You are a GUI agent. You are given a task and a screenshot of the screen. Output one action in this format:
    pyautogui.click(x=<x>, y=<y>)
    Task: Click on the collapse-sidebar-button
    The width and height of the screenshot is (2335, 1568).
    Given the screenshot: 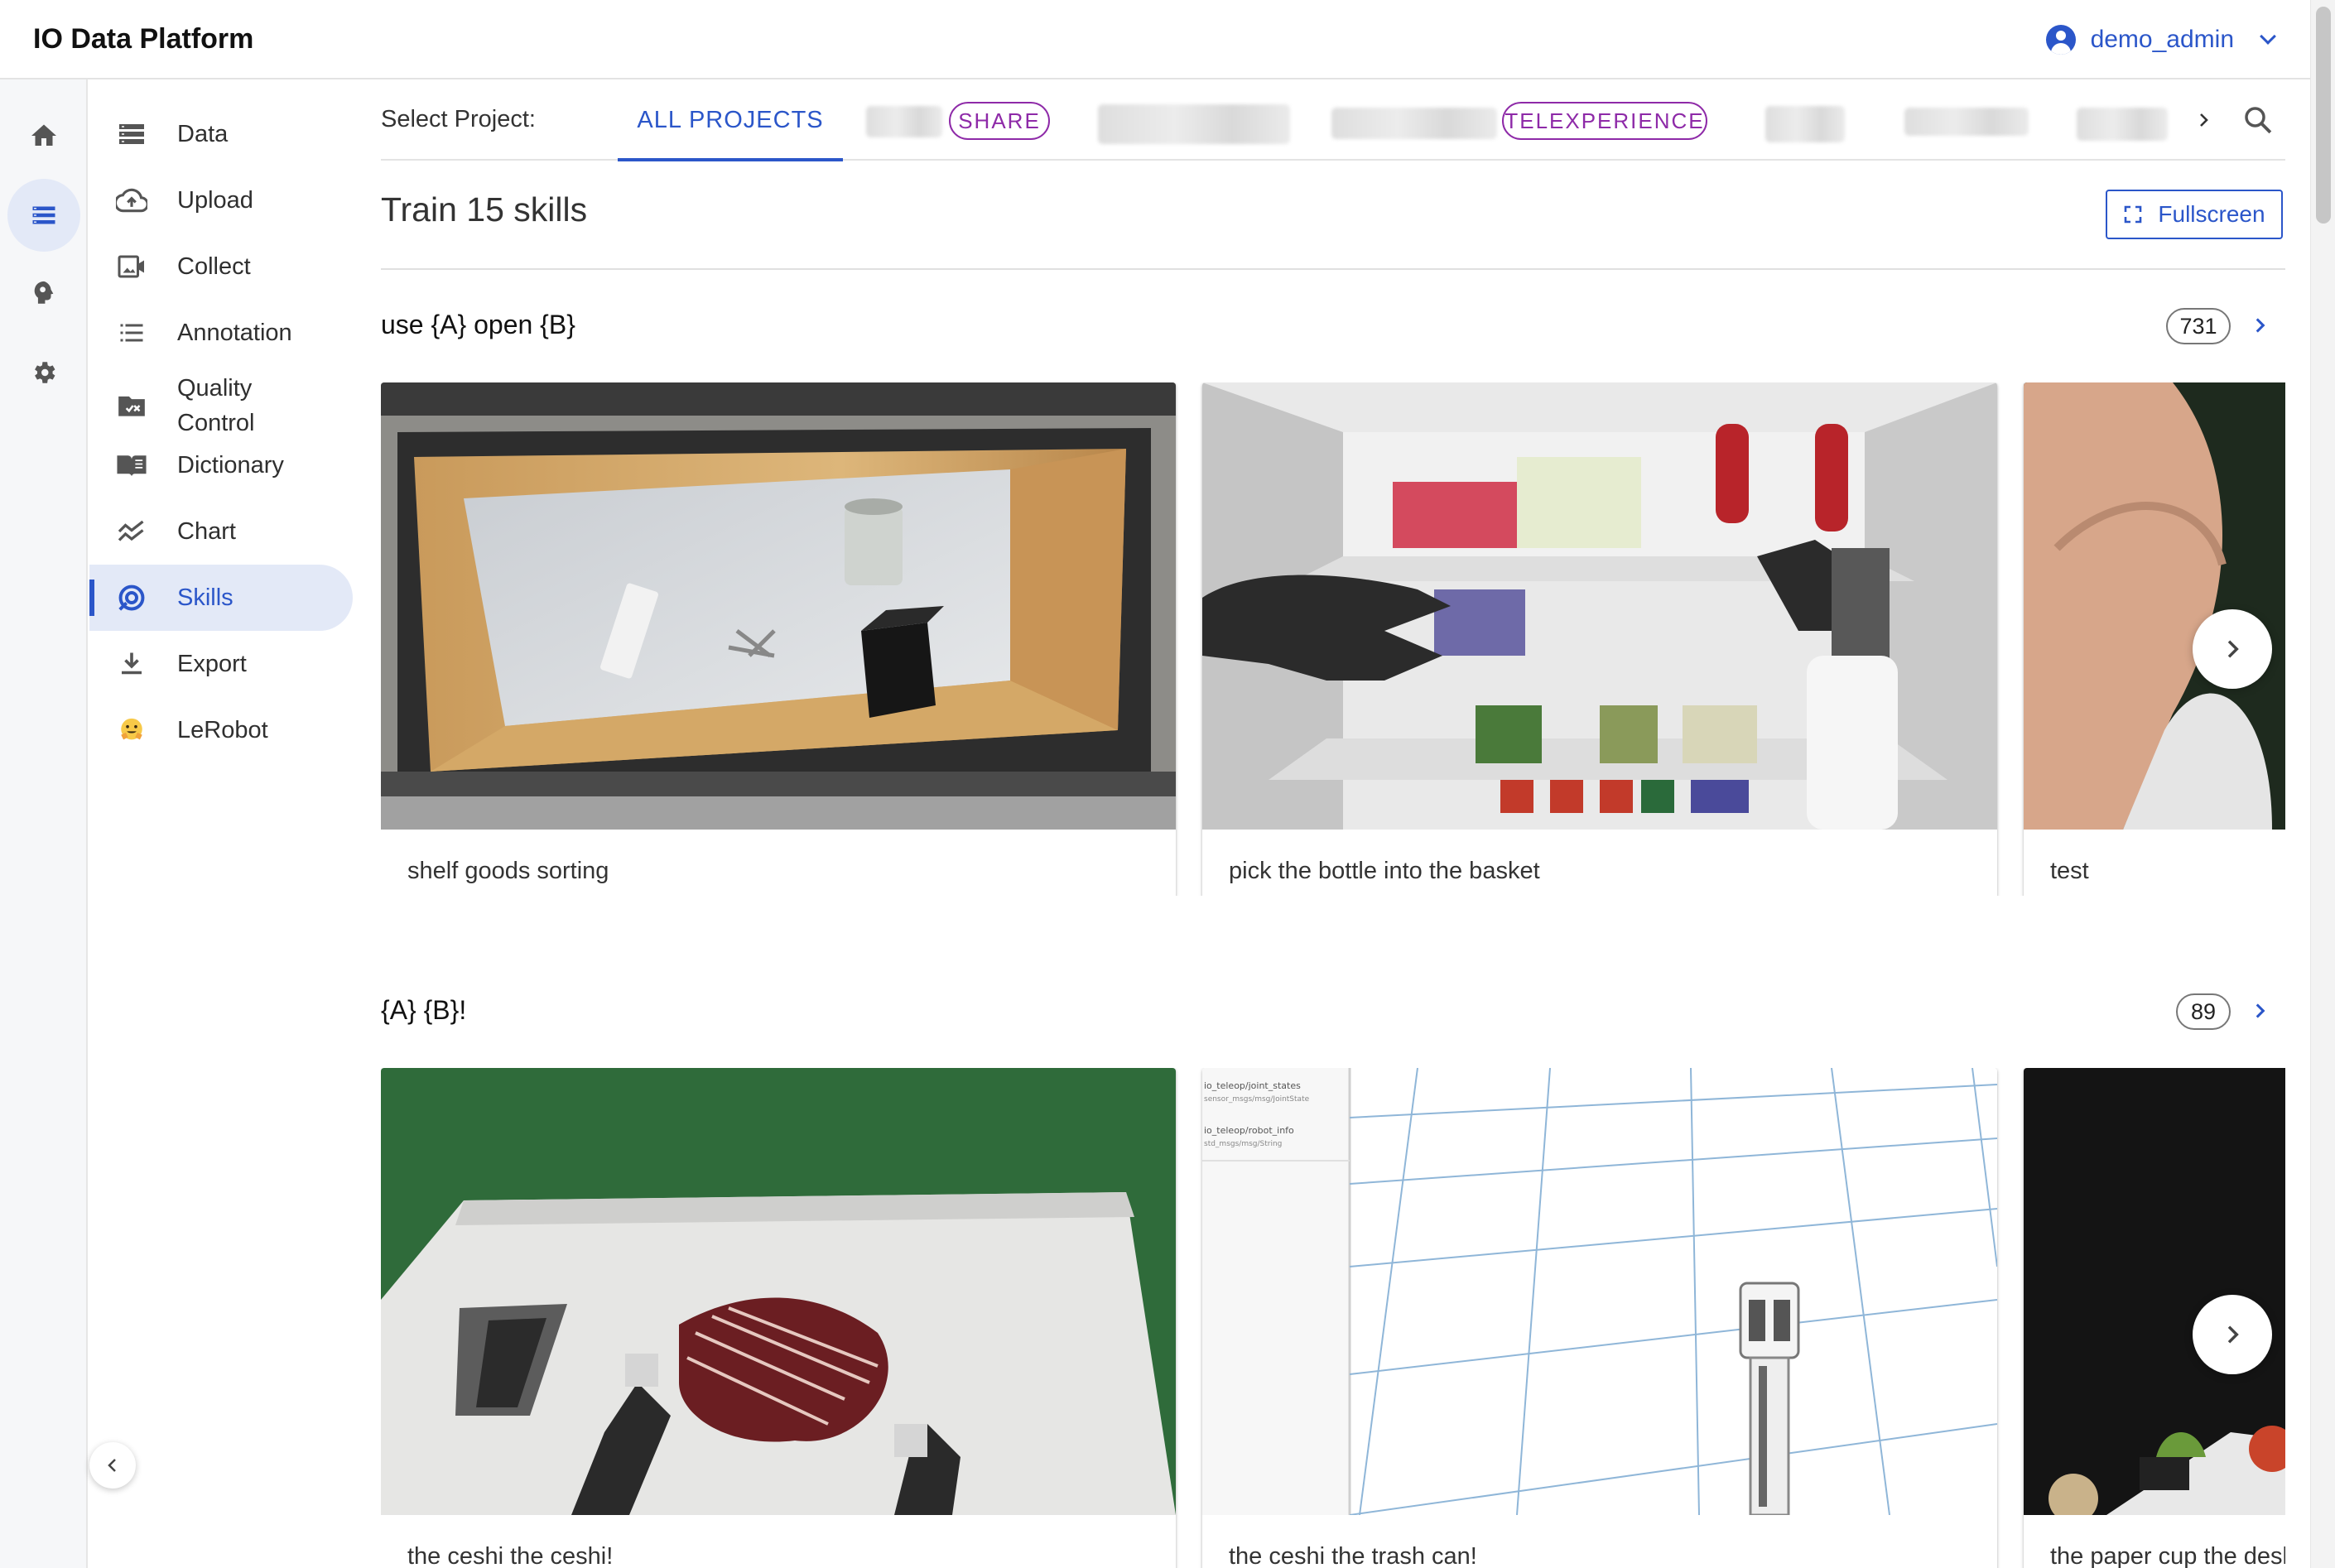 What is the action you would take?
    pyautogui.click(x=112, y=1465)
    